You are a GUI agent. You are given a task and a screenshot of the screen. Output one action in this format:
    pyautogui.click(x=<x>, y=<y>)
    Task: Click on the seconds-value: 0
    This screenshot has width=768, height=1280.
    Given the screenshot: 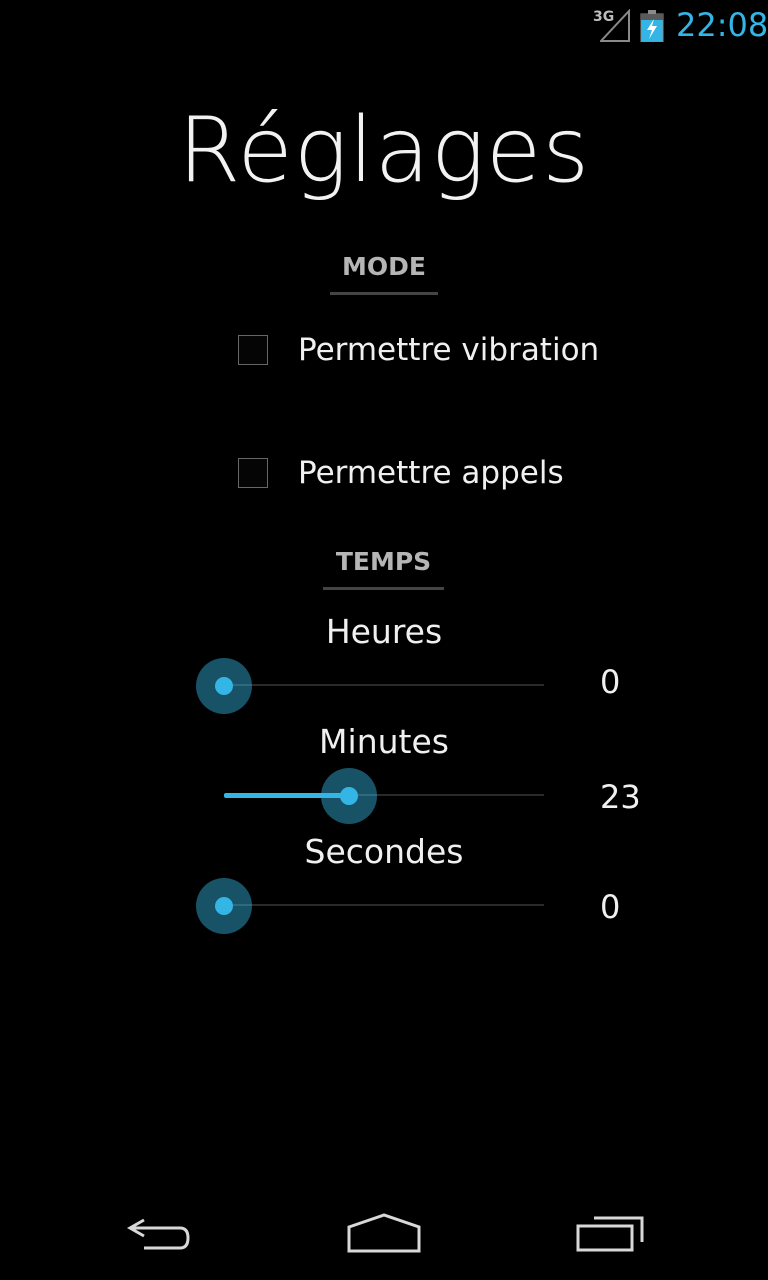 What is the action you would take?
    pyautogui.click(x=610, y=907)
    